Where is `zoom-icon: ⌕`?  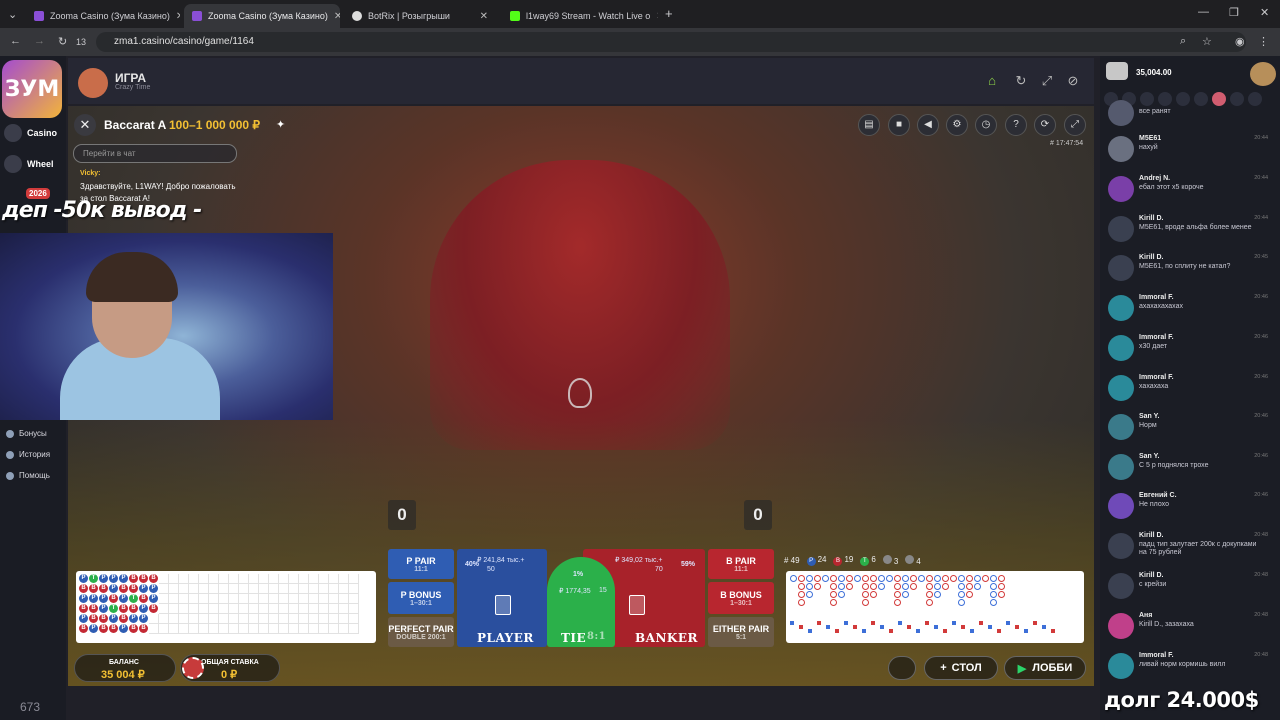
zoom-icon: ⌕ is located at coordinates (1183, 41).